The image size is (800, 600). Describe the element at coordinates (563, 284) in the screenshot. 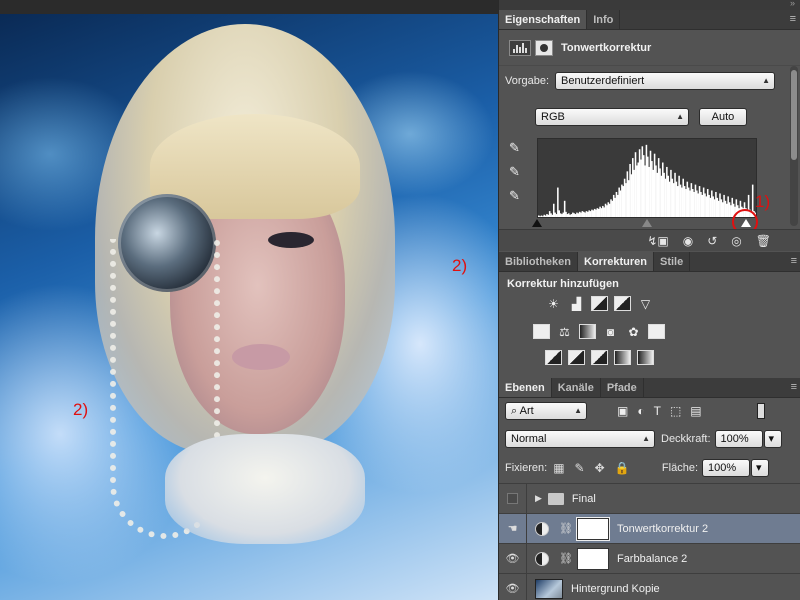

I see `add-adjustment-label: Korrektur hinzufügen` at that location.